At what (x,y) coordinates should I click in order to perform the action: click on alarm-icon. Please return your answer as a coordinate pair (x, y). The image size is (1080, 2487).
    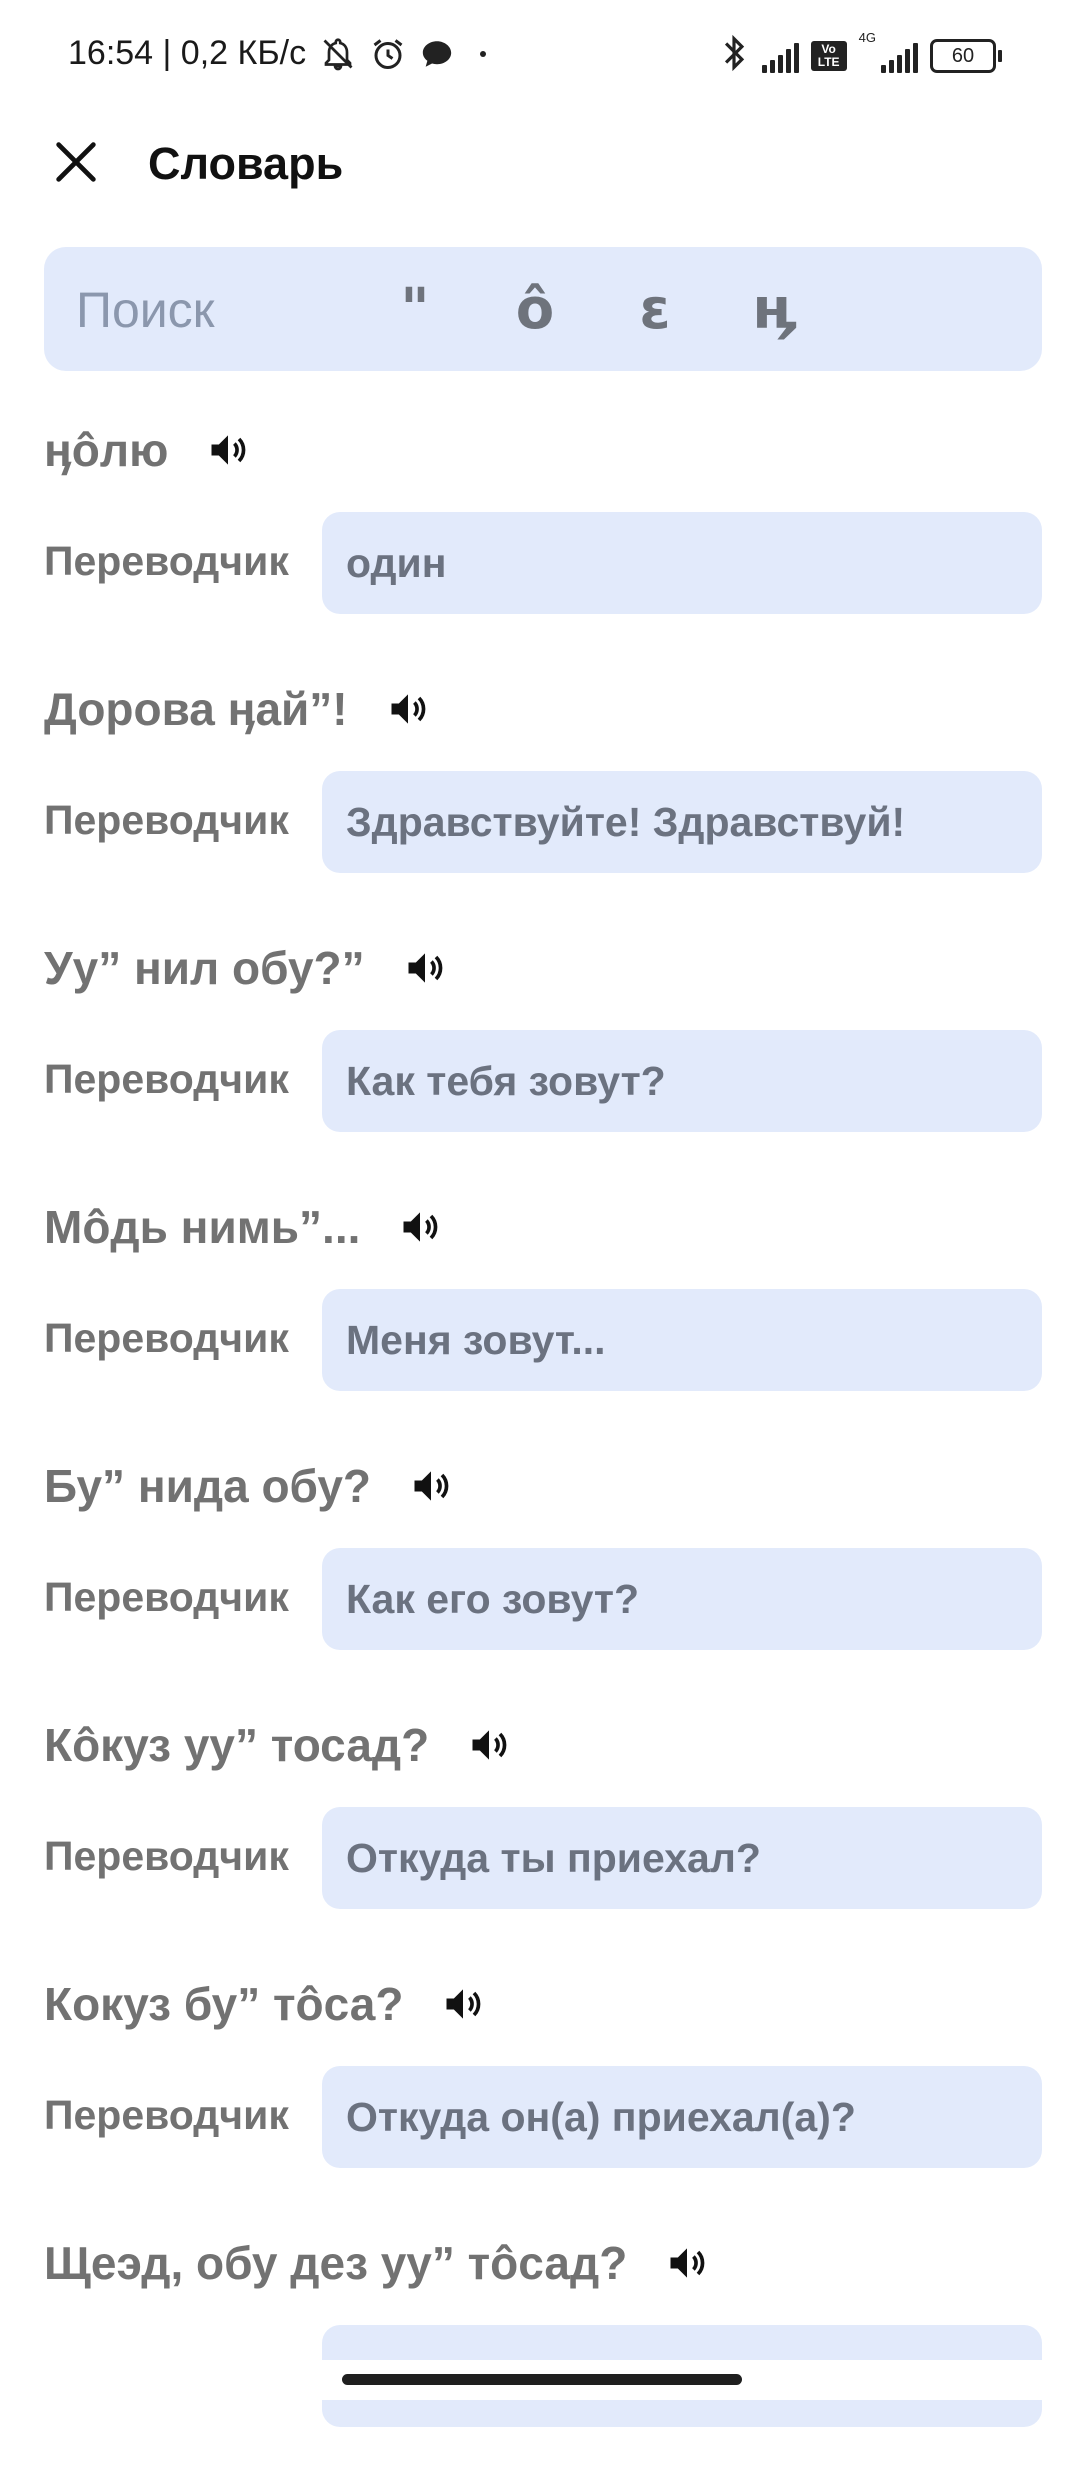
    Looking at the image, I should click on (388, 54).